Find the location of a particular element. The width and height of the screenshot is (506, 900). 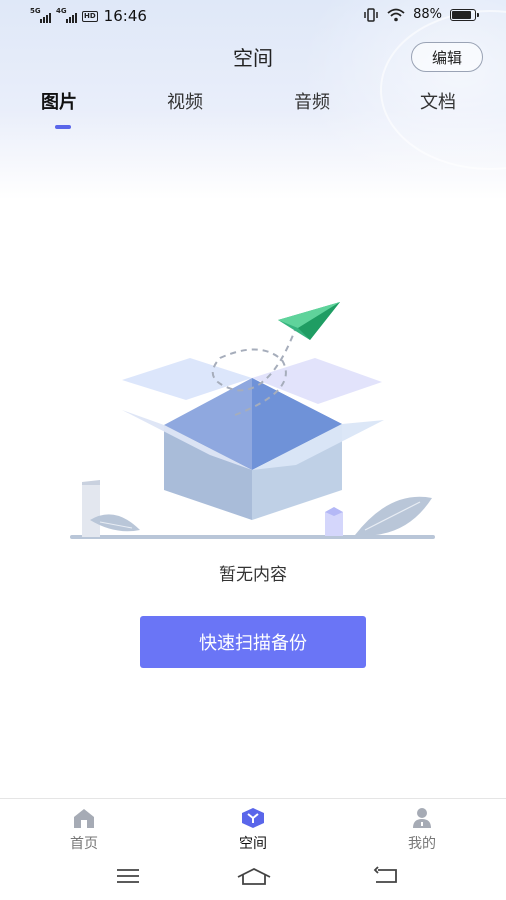

nav-profile: 我的 is located at coordinates (422, 830).